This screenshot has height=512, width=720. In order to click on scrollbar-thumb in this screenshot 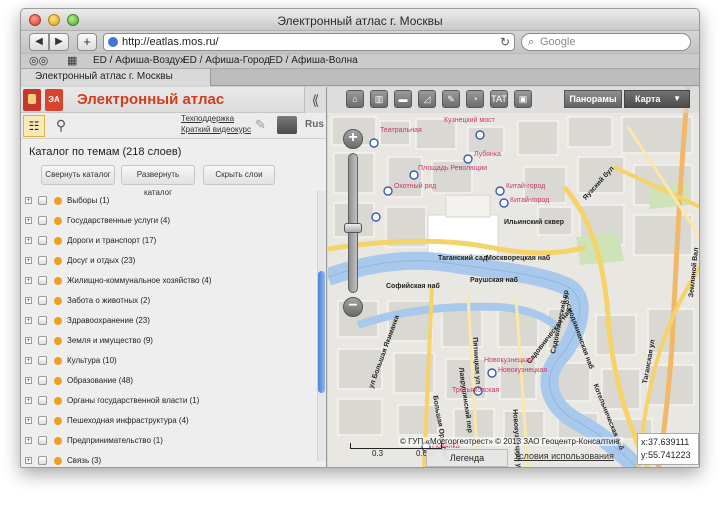, I will do `click(321, 332)`.